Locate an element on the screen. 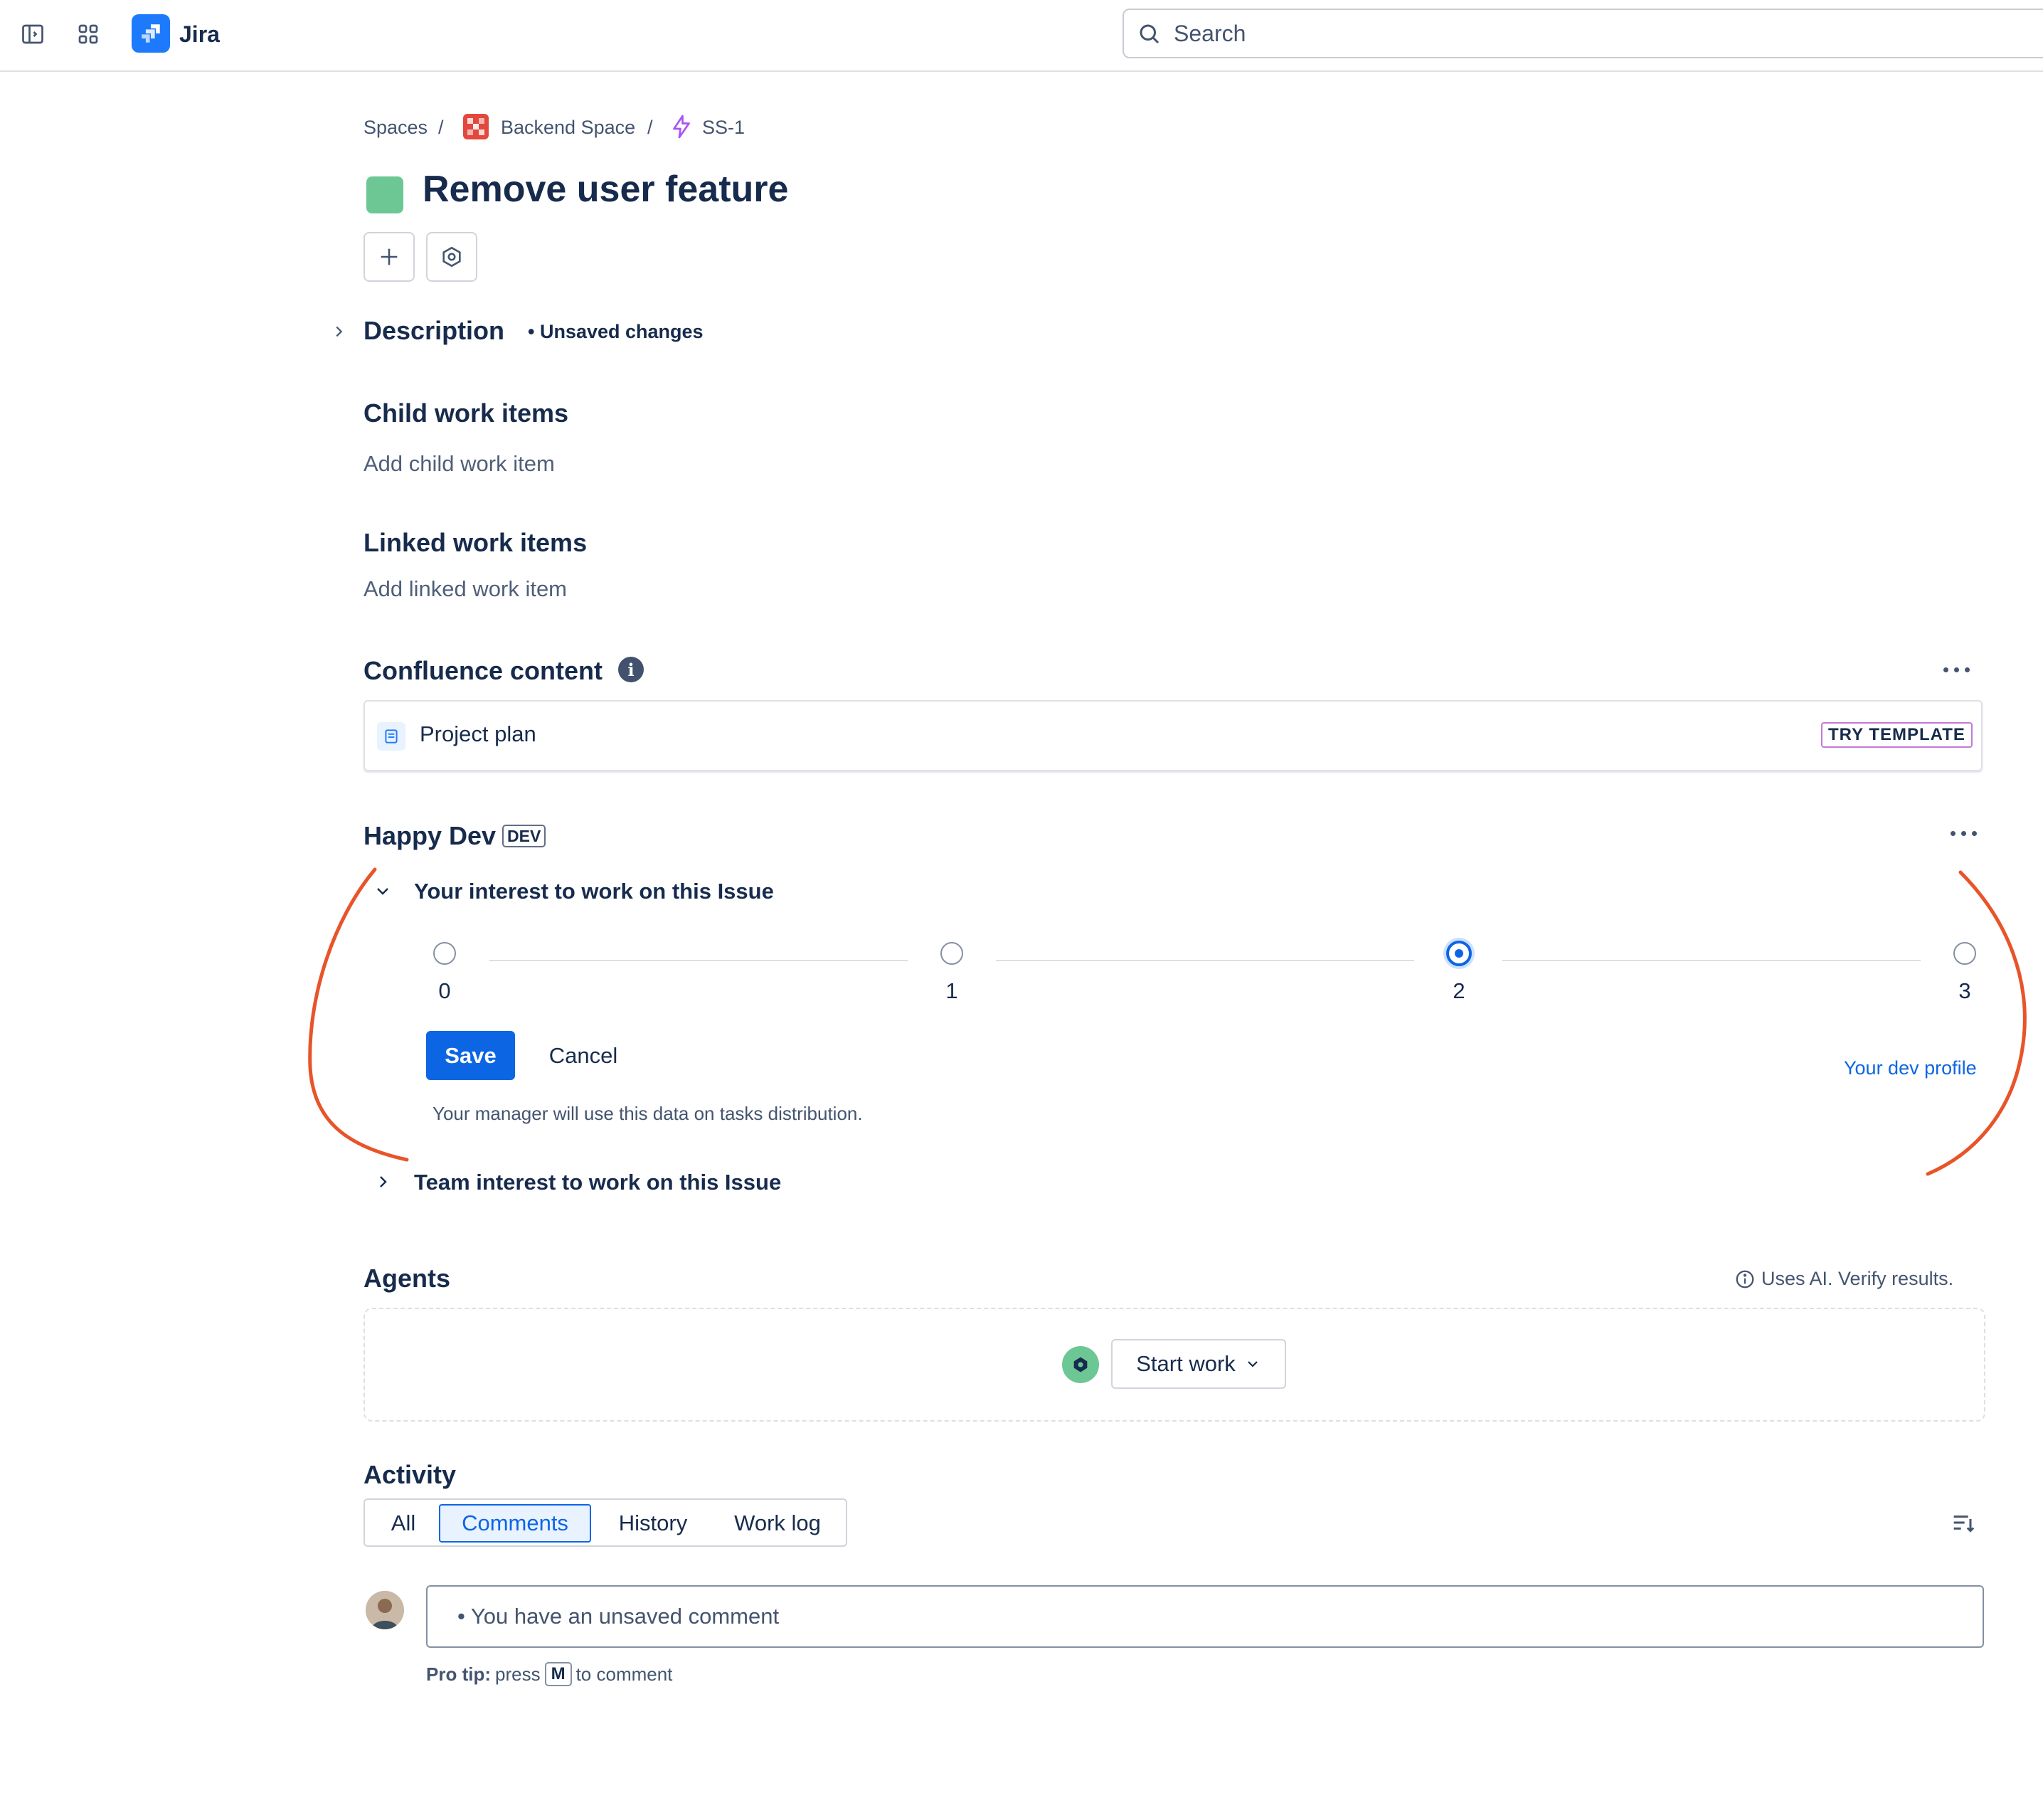 This screenshot has width=2043, height=1820. save-button: Save is located at coordinates (470, 1055).